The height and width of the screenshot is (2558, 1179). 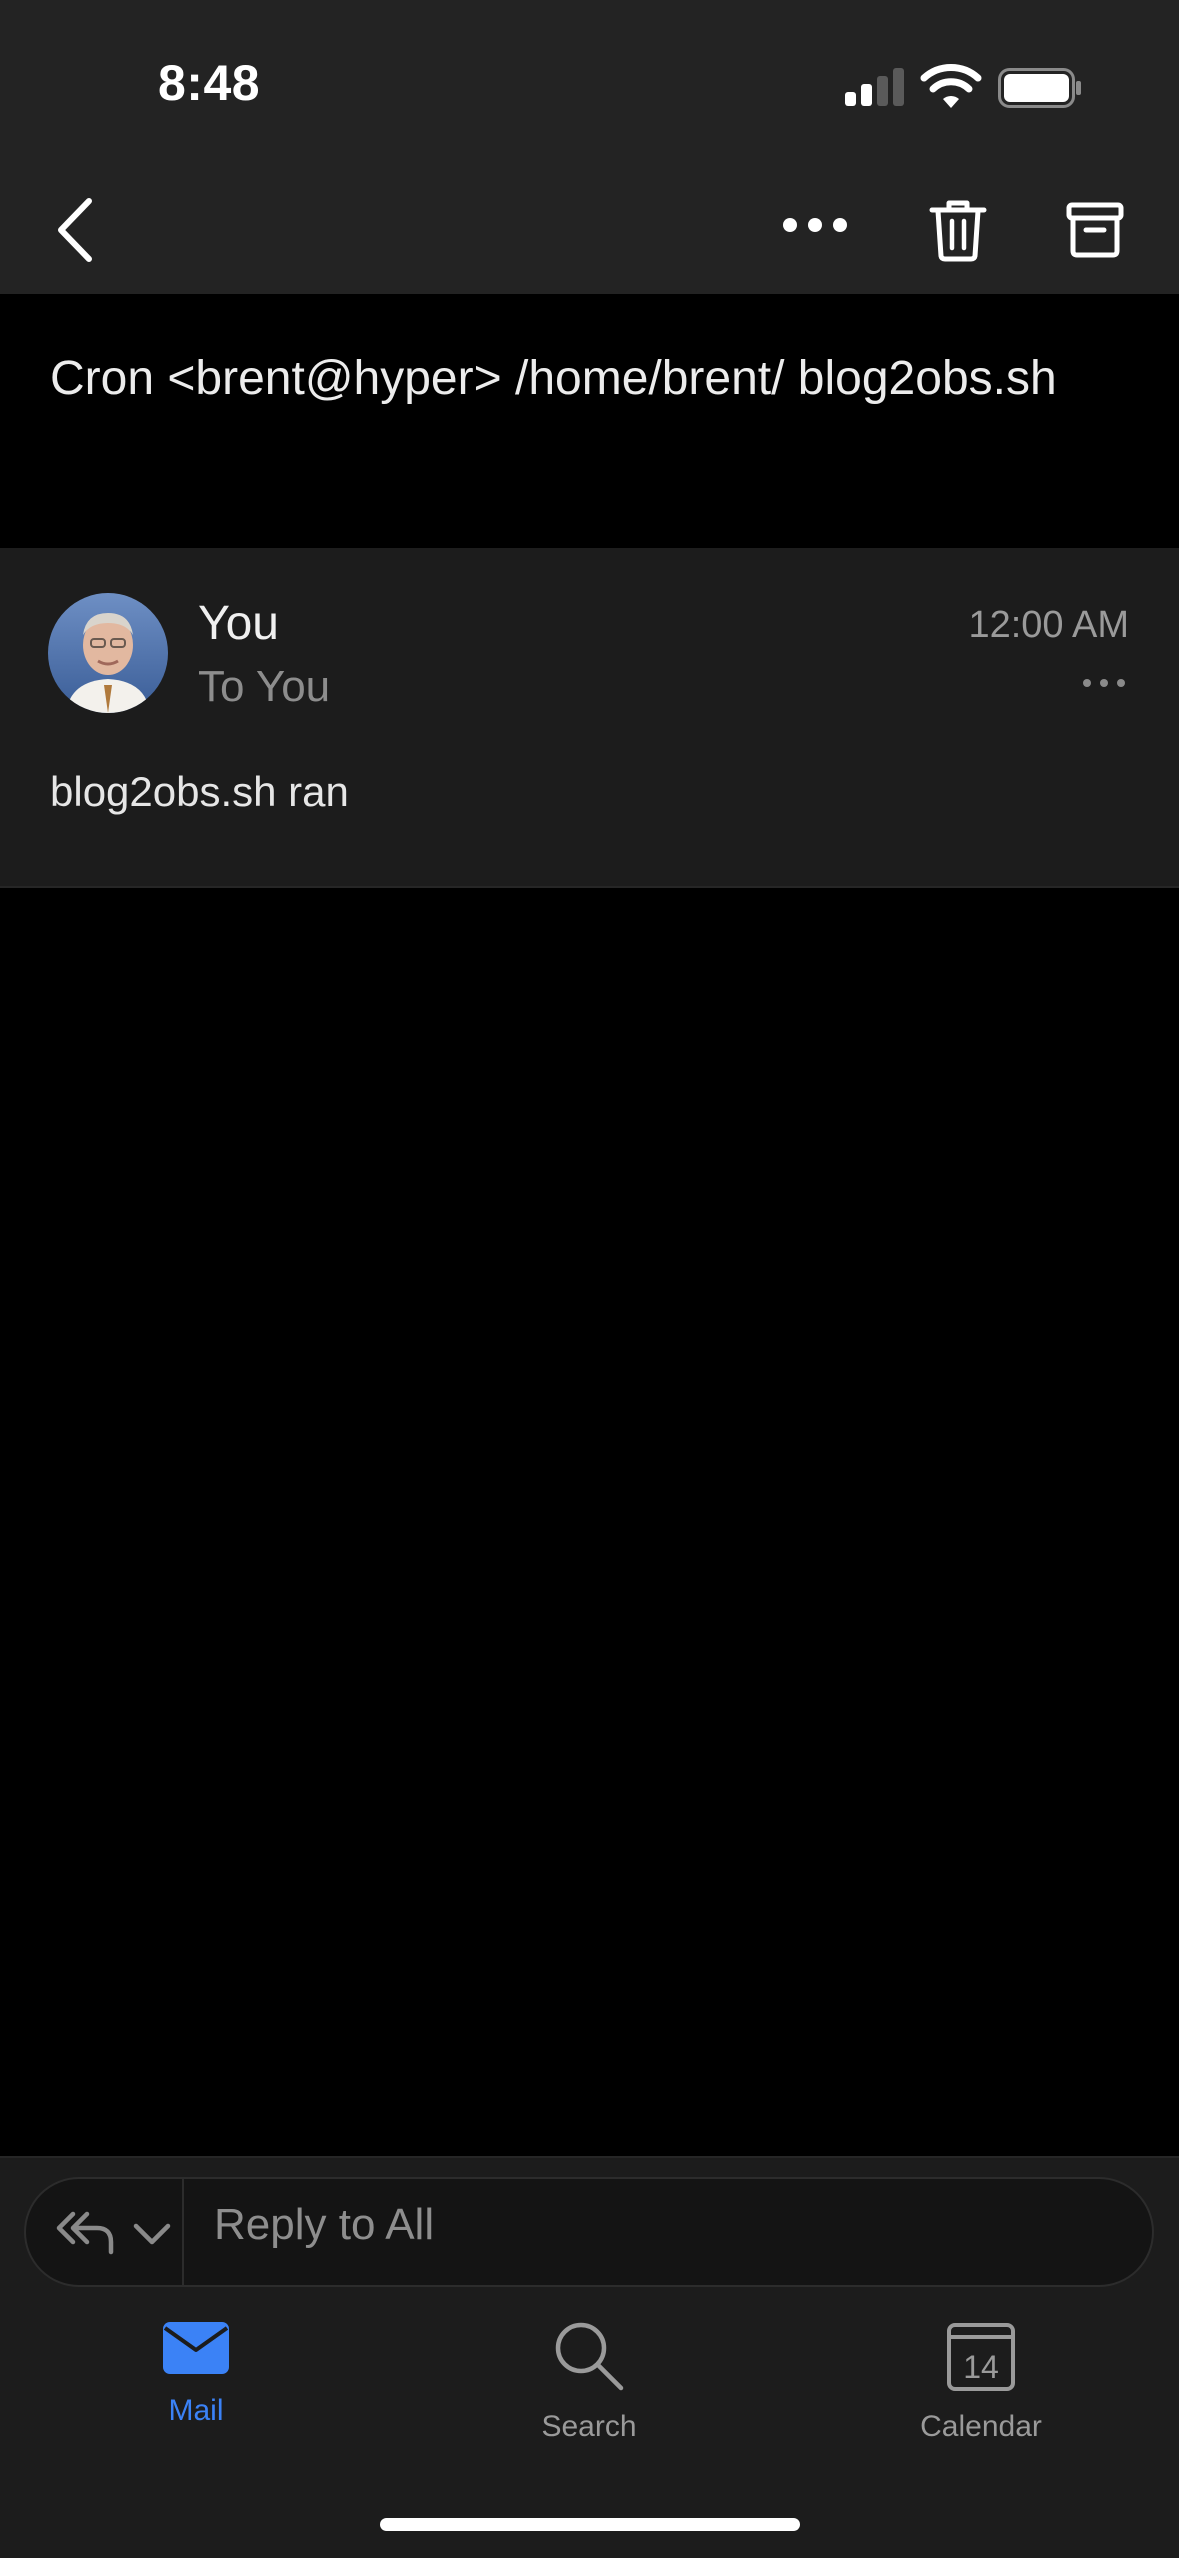 I want to click on tab-calendar-label: Calendar, so click(x=981, y=2426).